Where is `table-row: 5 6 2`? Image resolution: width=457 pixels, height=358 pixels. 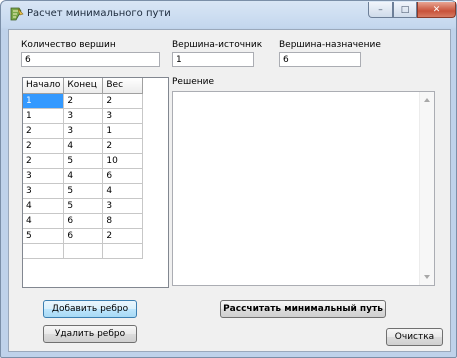
table-row: 5 6 2 is located at coordinates (83, 236).